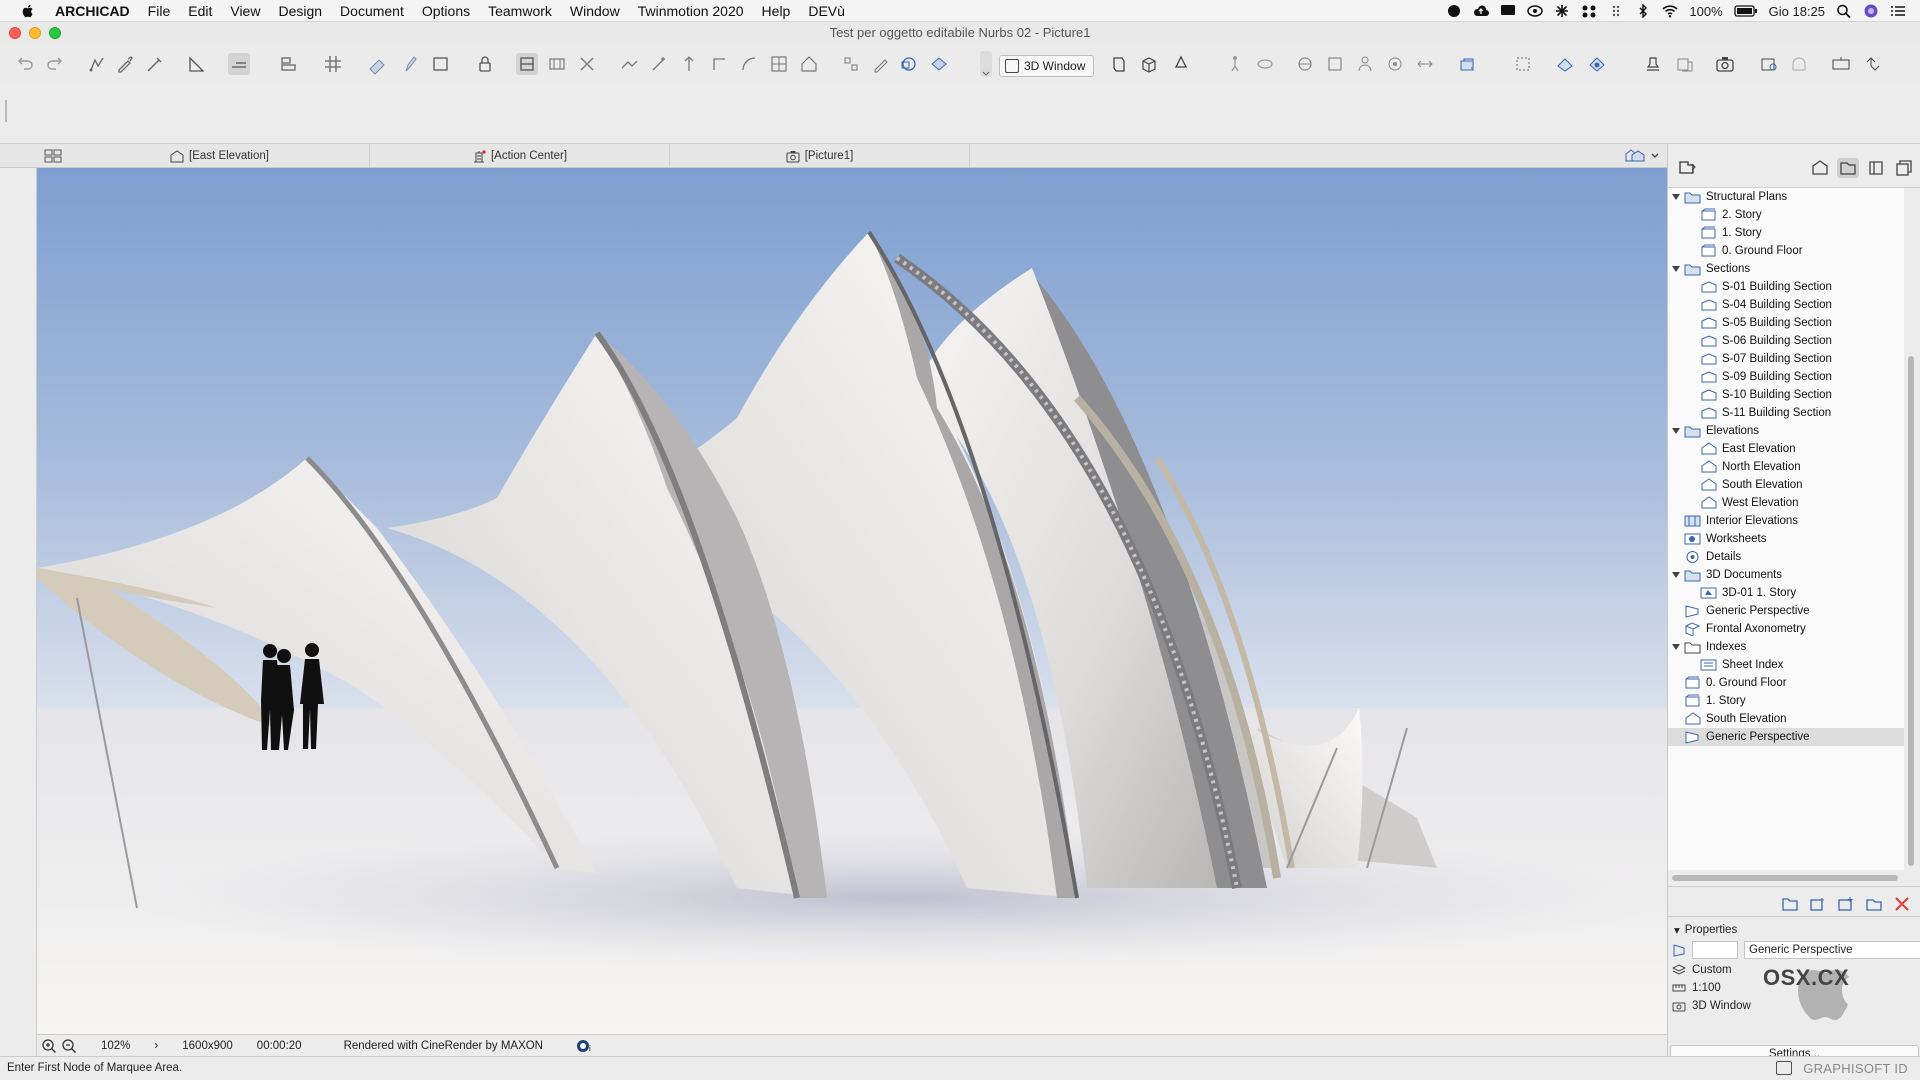  I want to click on sun-icon, so click(939, 64).